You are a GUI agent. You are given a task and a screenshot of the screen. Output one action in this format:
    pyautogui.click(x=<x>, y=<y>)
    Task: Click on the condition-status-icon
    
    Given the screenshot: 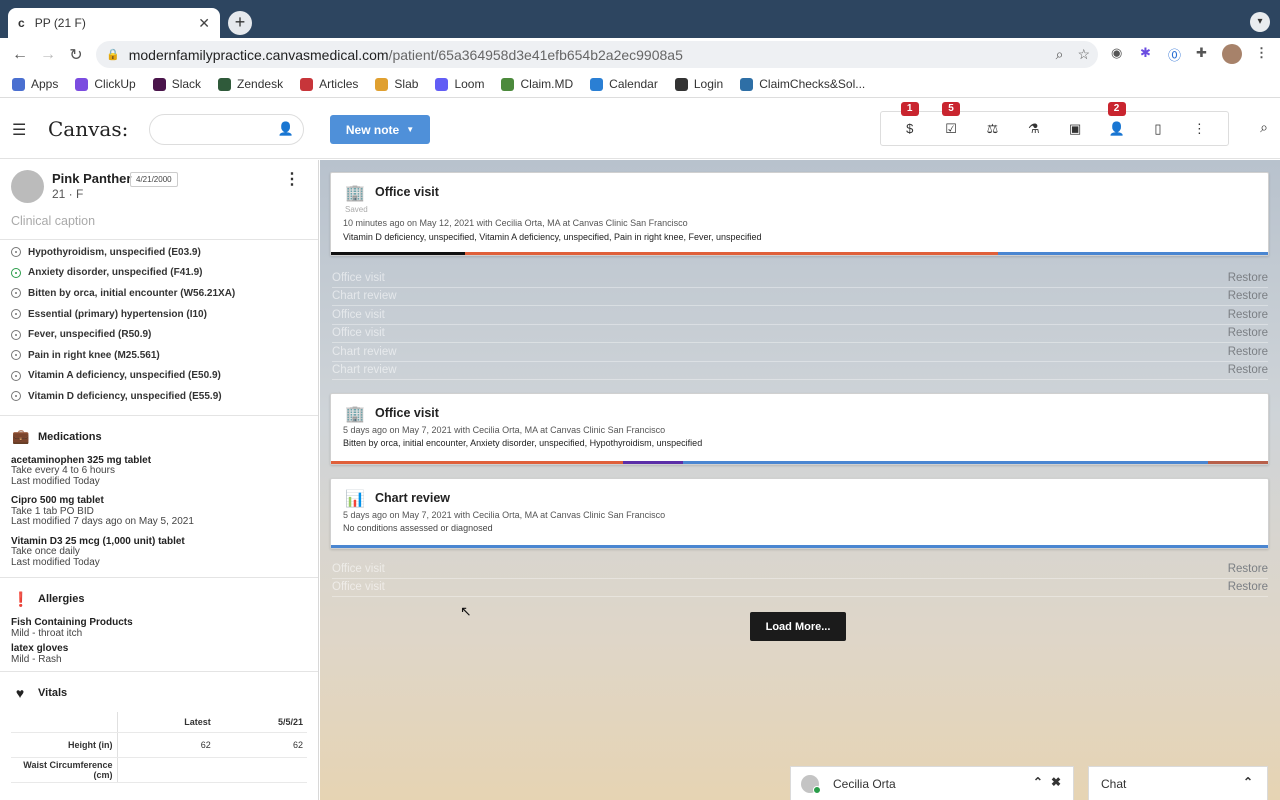 What is the action you would take?
    pyautogui.click(x=16, y=355)
    